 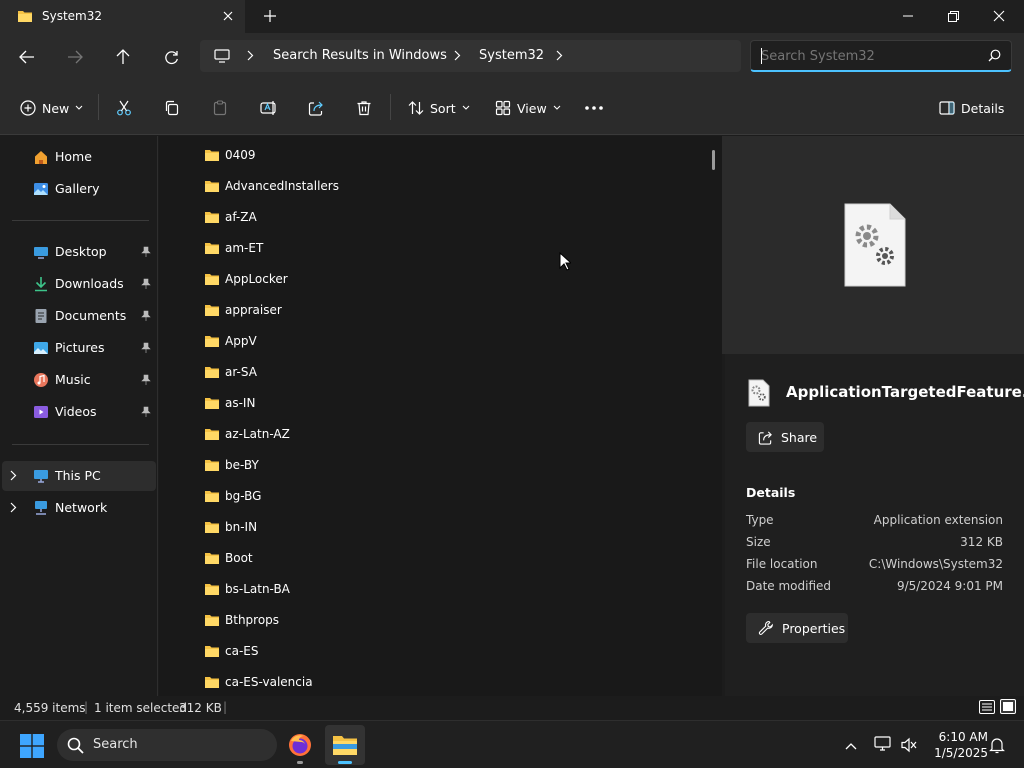 I want to click on view-button: View, so click(x=528, y=108).